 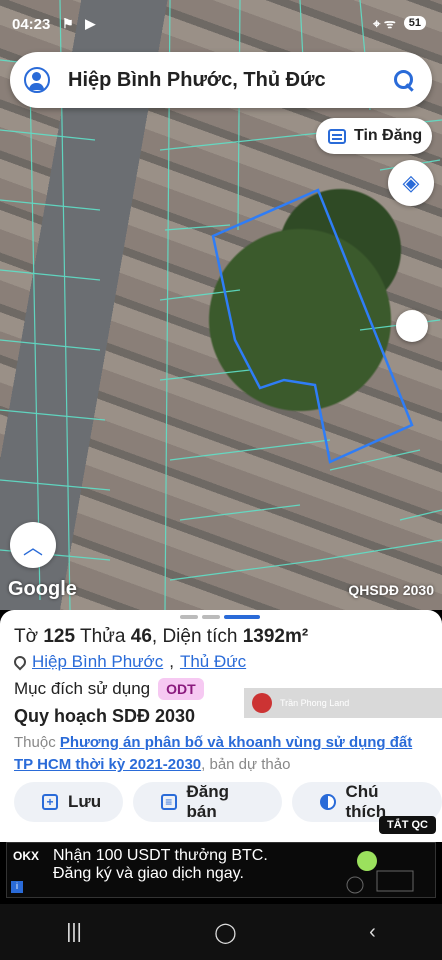 What do you see at coordinates (69, 802) in the screenshot?
I see `save-button: + Lưu` at bounding box center [69, 802].